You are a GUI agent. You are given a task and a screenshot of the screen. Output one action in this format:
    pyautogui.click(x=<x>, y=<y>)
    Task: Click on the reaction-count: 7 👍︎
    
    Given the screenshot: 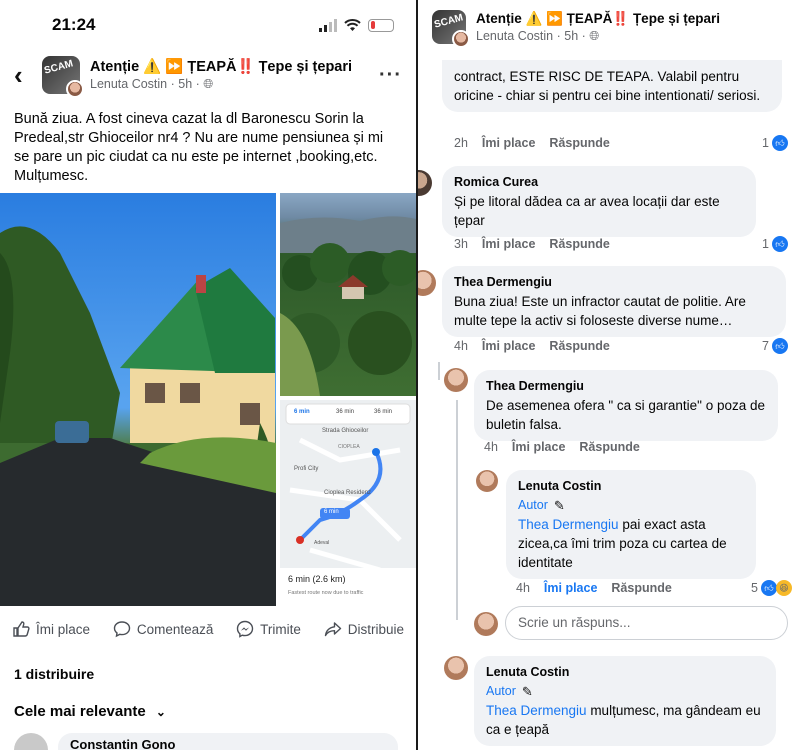 What is the action you would take?
    pyautogui.click(x=775, y=346)
    